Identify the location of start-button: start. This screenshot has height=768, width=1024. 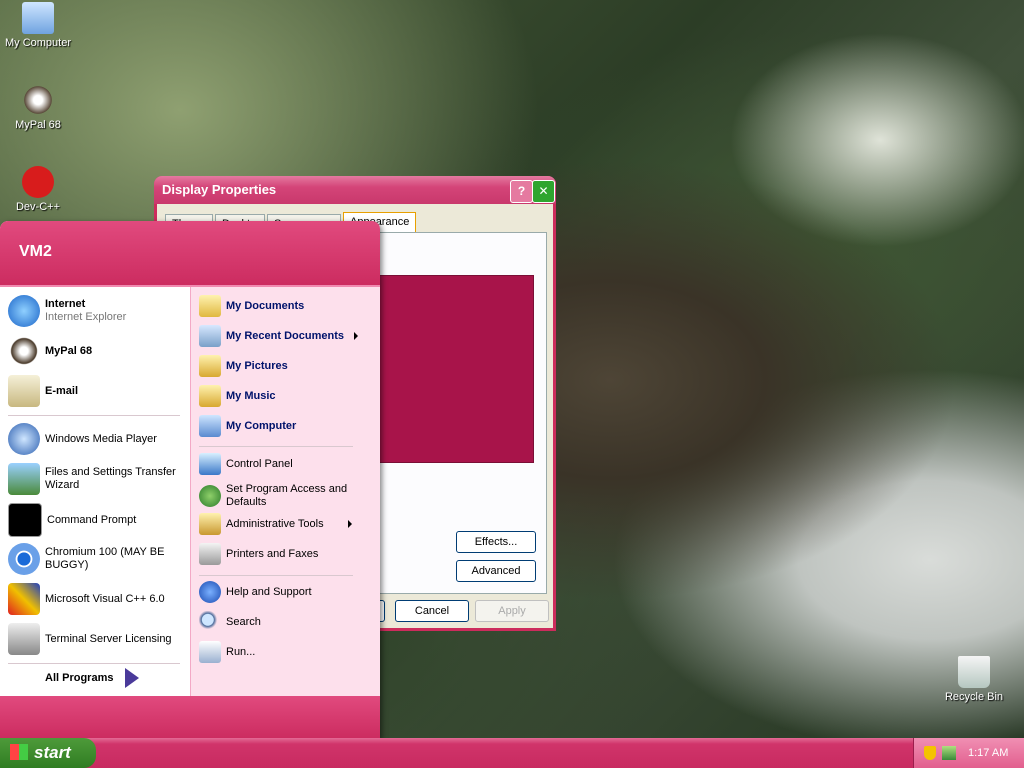
(48, 753).